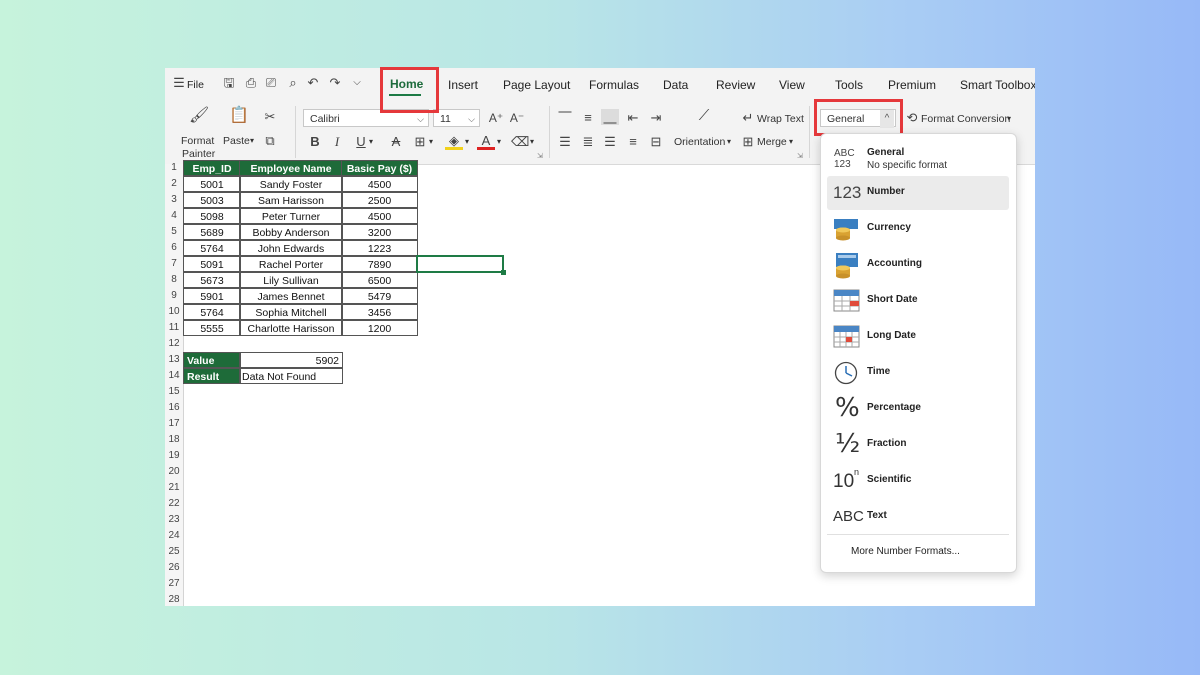 The width and height of the screenshot is (1200, 675). Describe the element at coordinates (633, 142) in the screenshot. I see `justify-icon: ≡` at that location.